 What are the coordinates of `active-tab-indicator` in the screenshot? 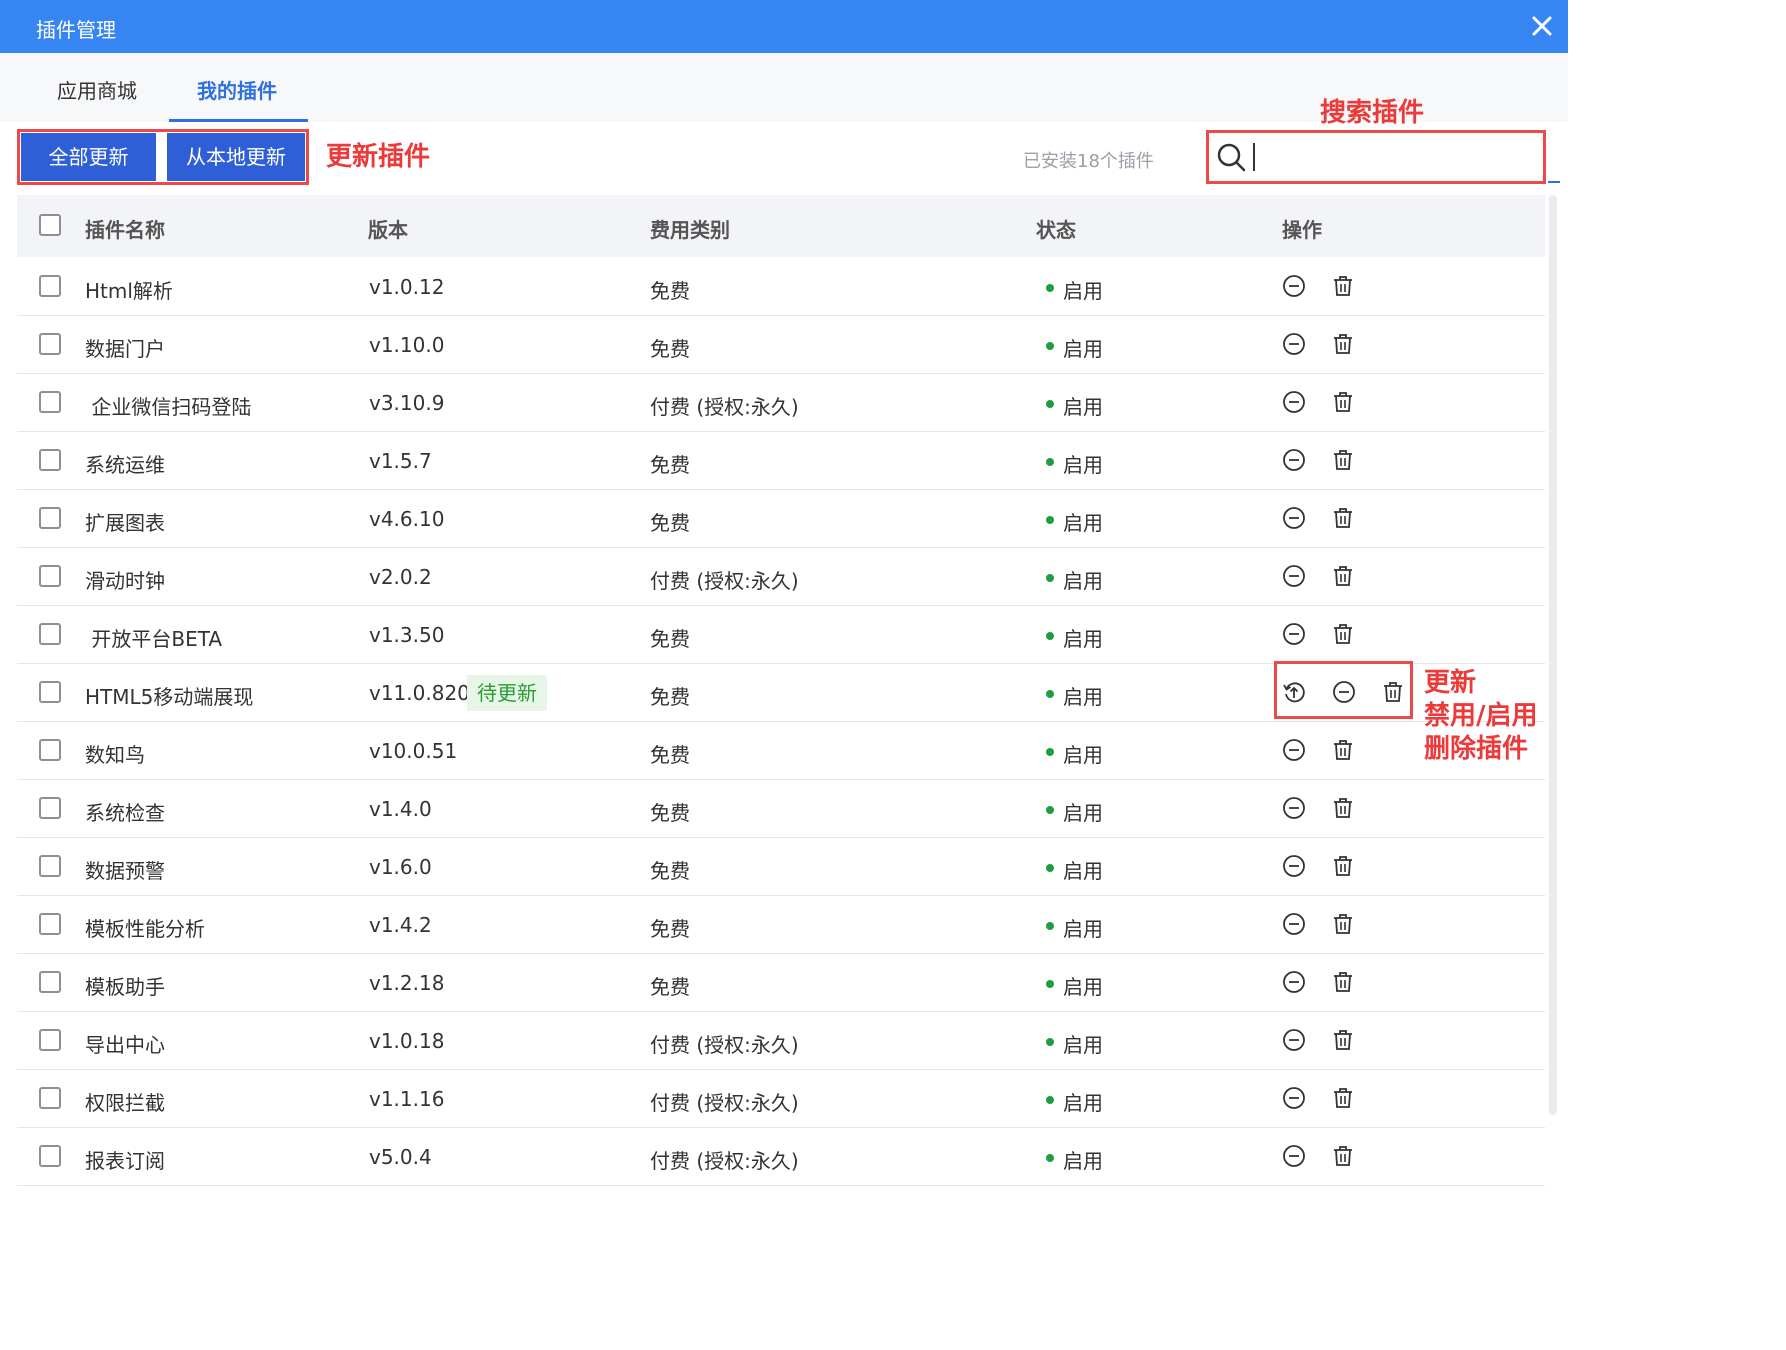 It's located at (238, 120).